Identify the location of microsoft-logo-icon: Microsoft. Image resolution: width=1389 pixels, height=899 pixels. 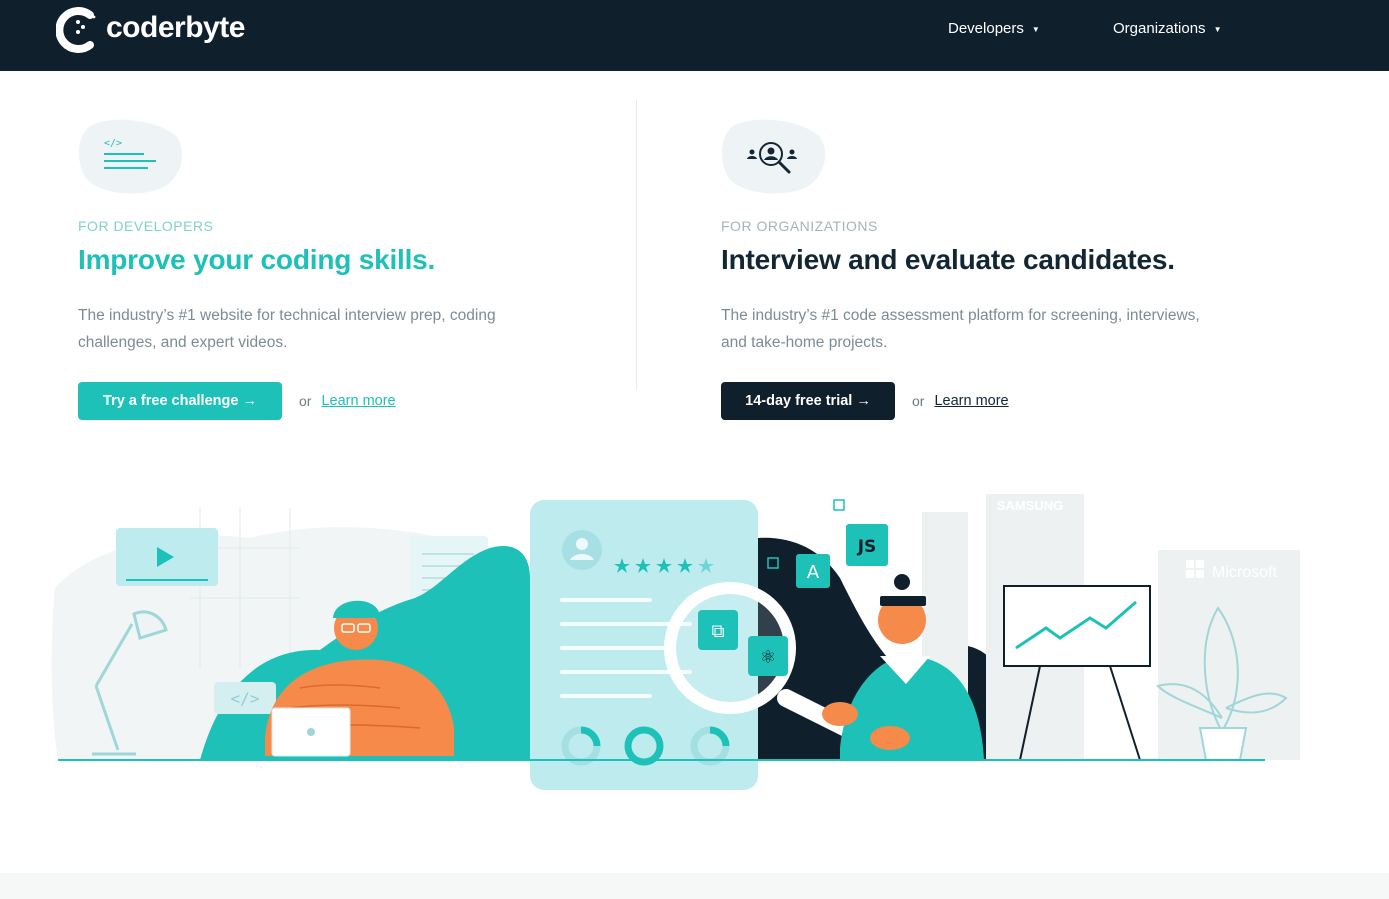
(1231, 570).